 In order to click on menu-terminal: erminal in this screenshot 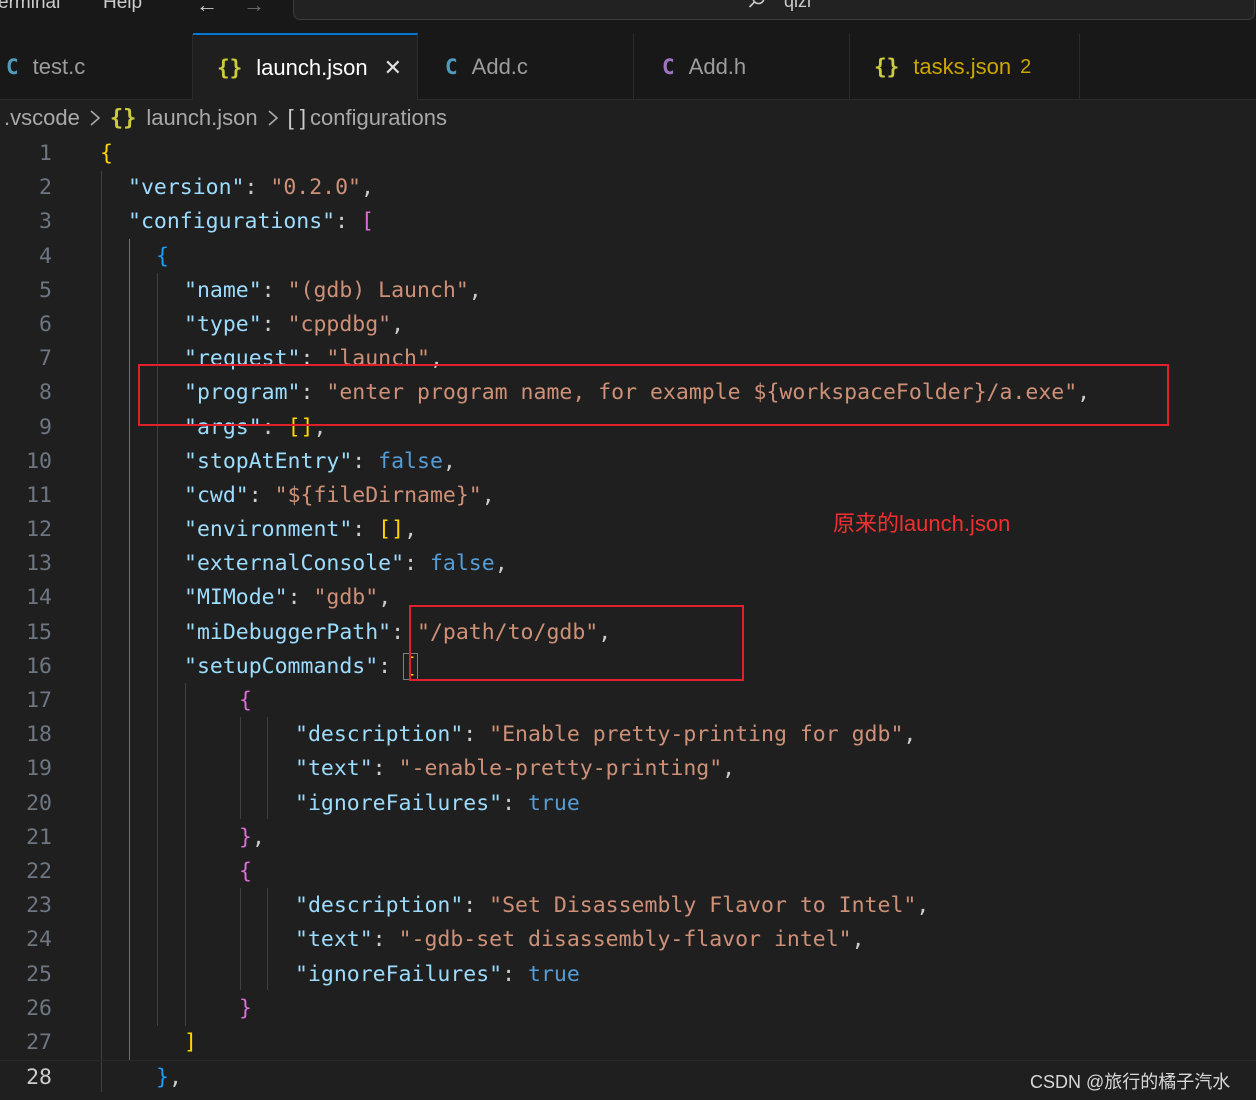, I will do `click(30, 7)`.